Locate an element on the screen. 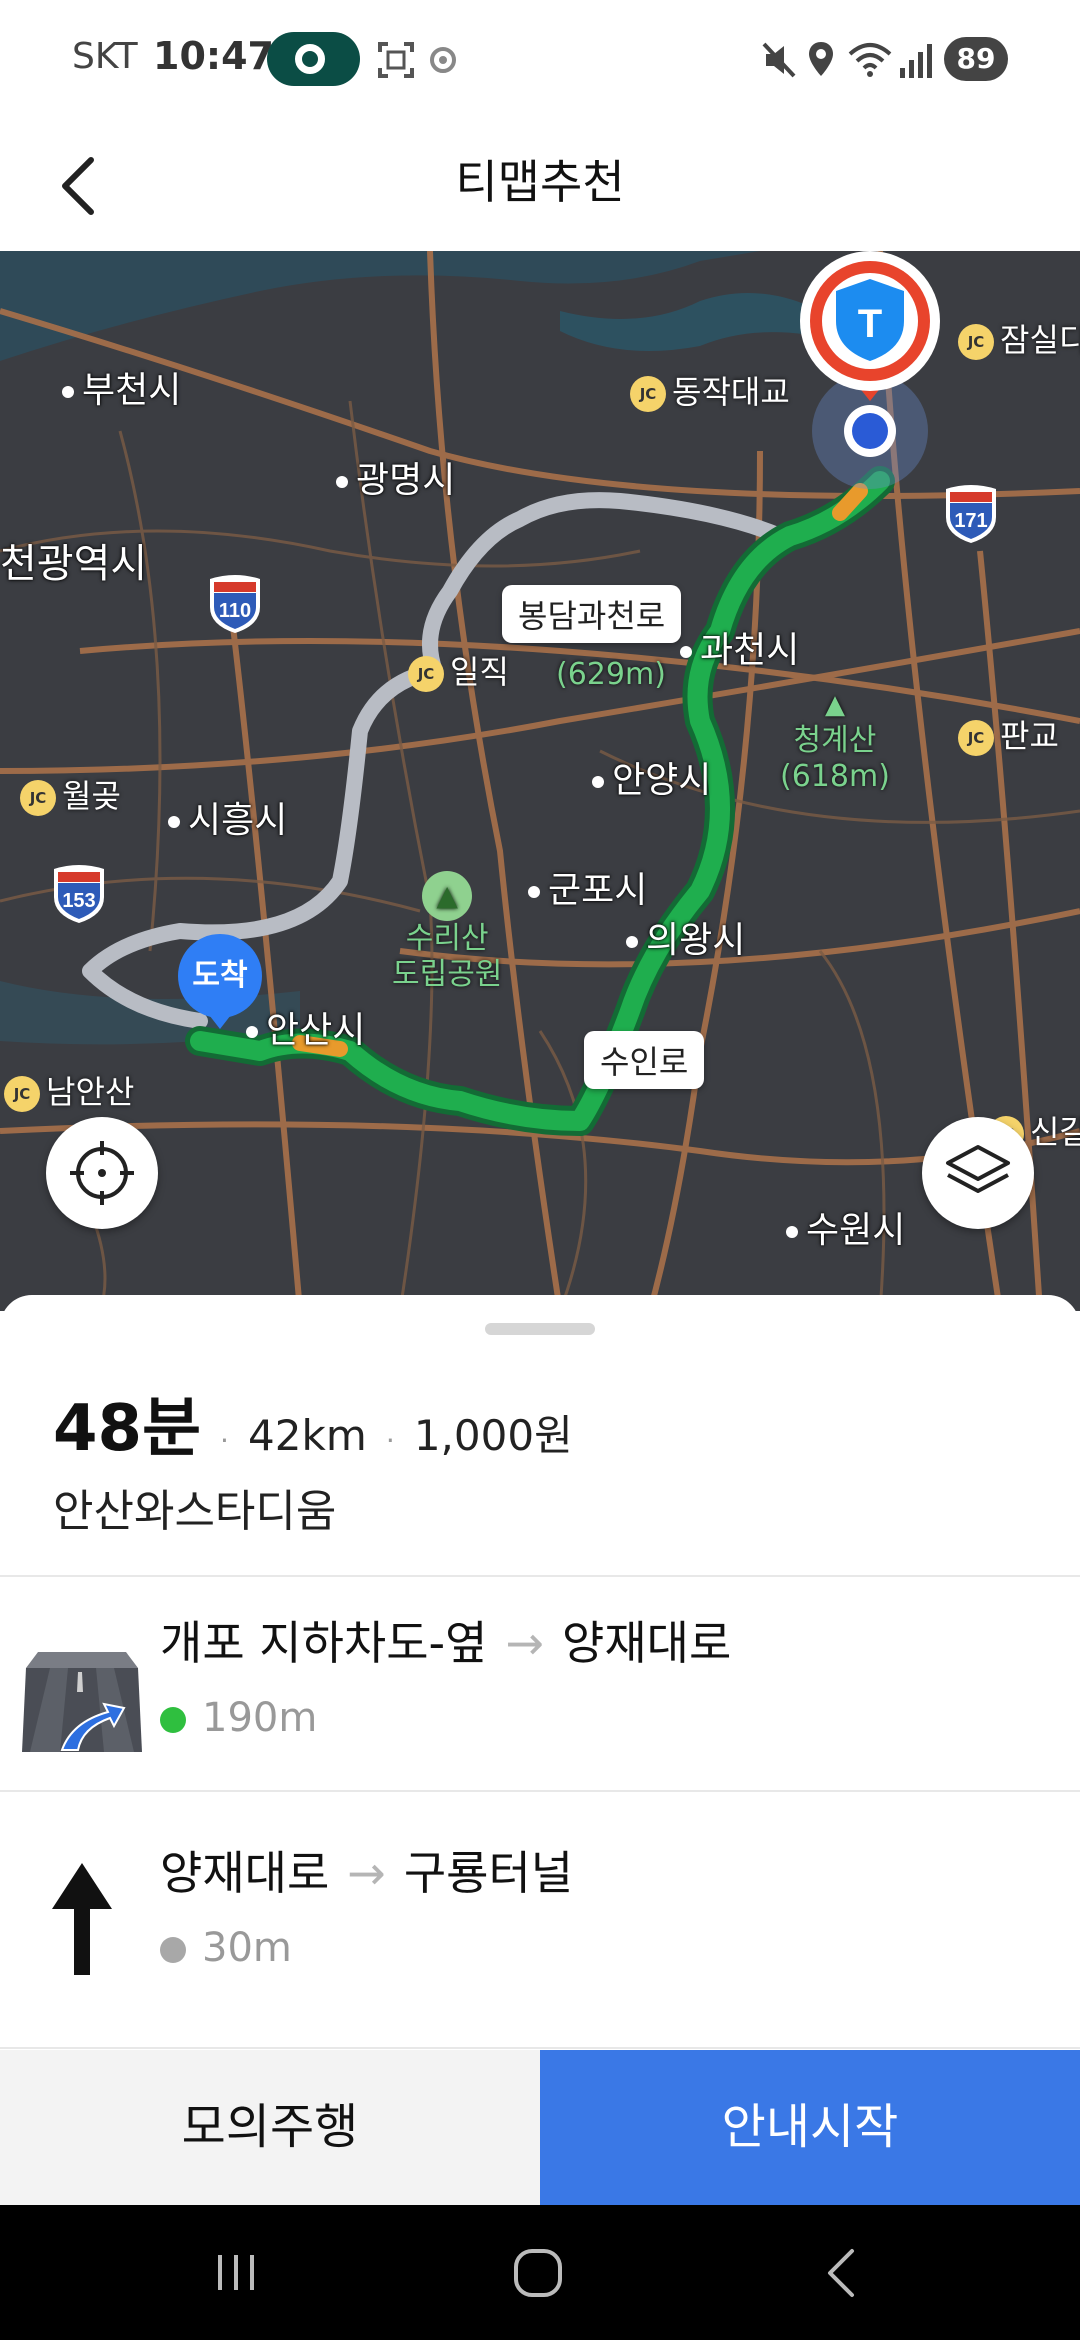 Image resolution: width=1080 pixels, height=2340 pixels. park-surisan: ▲ 수리산 도립공원 is located at coordinates (447, 932).